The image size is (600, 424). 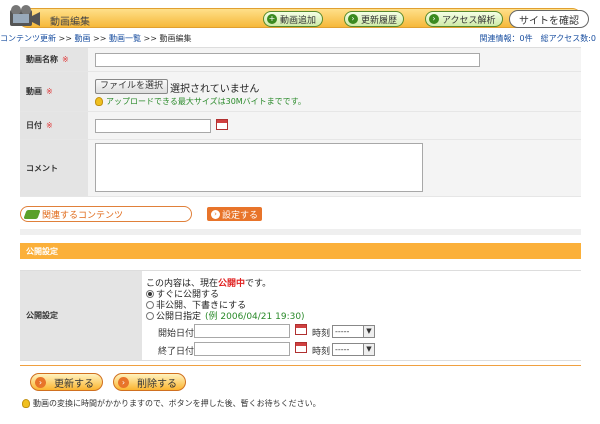 What do you see at coordinates (25, 15) in the screenshot?
I see `film-camera-icon` at bounding box center [25, 15].